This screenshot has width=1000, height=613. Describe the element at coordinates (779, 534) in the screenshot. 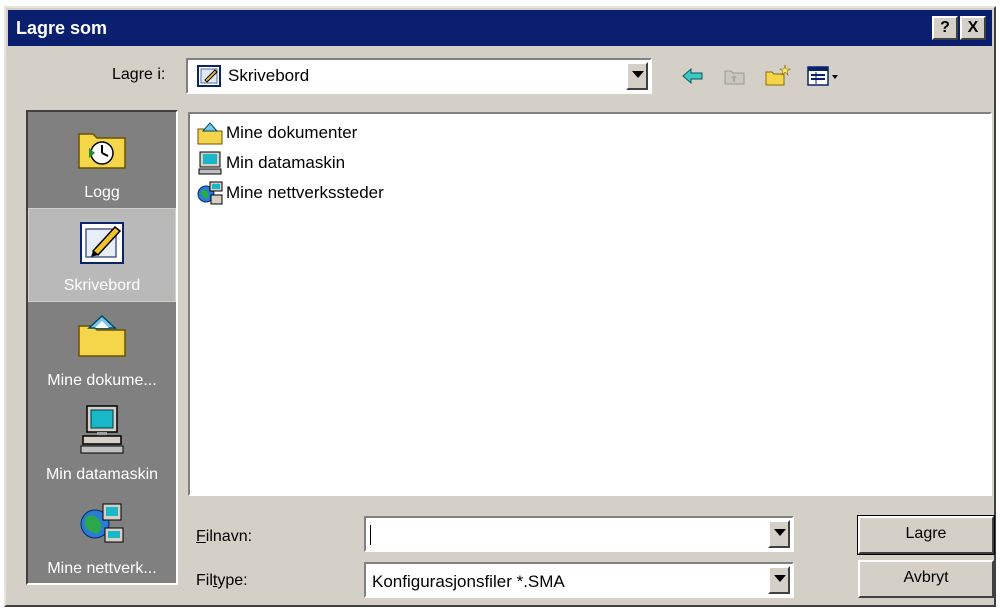

I see `filename-dropdown-arrow` at that location.